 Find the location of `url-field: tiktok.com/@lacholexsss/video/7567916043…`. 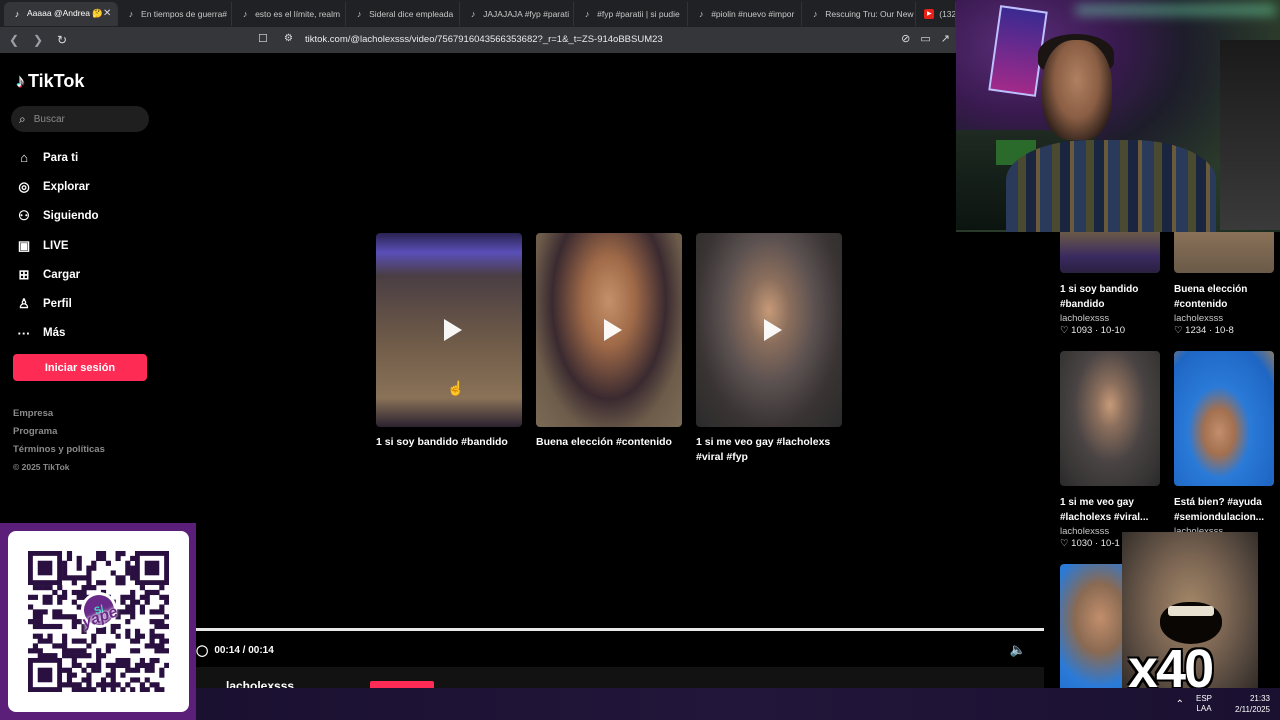

url-field: tiktok.com/@lacholexsss/video/7567916043… is located at coordinates (484, 39).